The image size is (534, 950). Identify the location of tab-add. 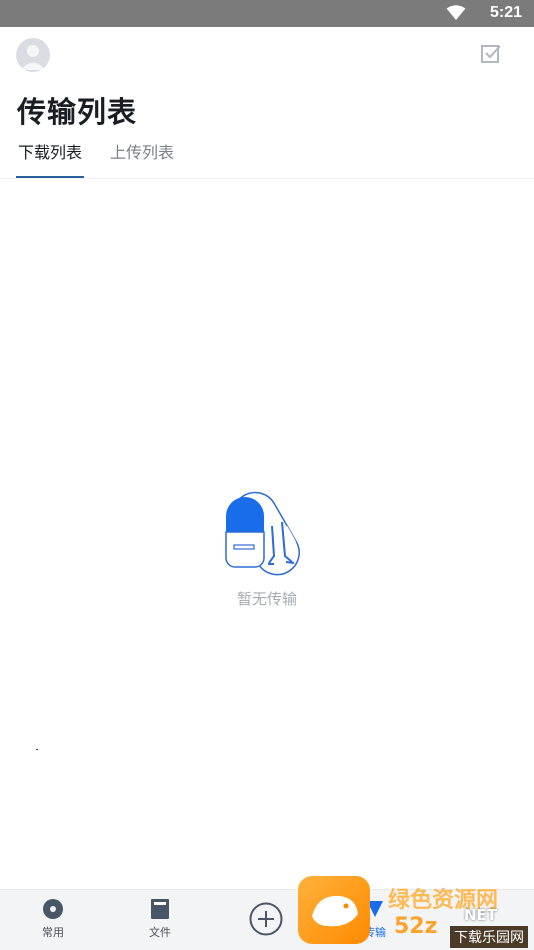
(266, 921).